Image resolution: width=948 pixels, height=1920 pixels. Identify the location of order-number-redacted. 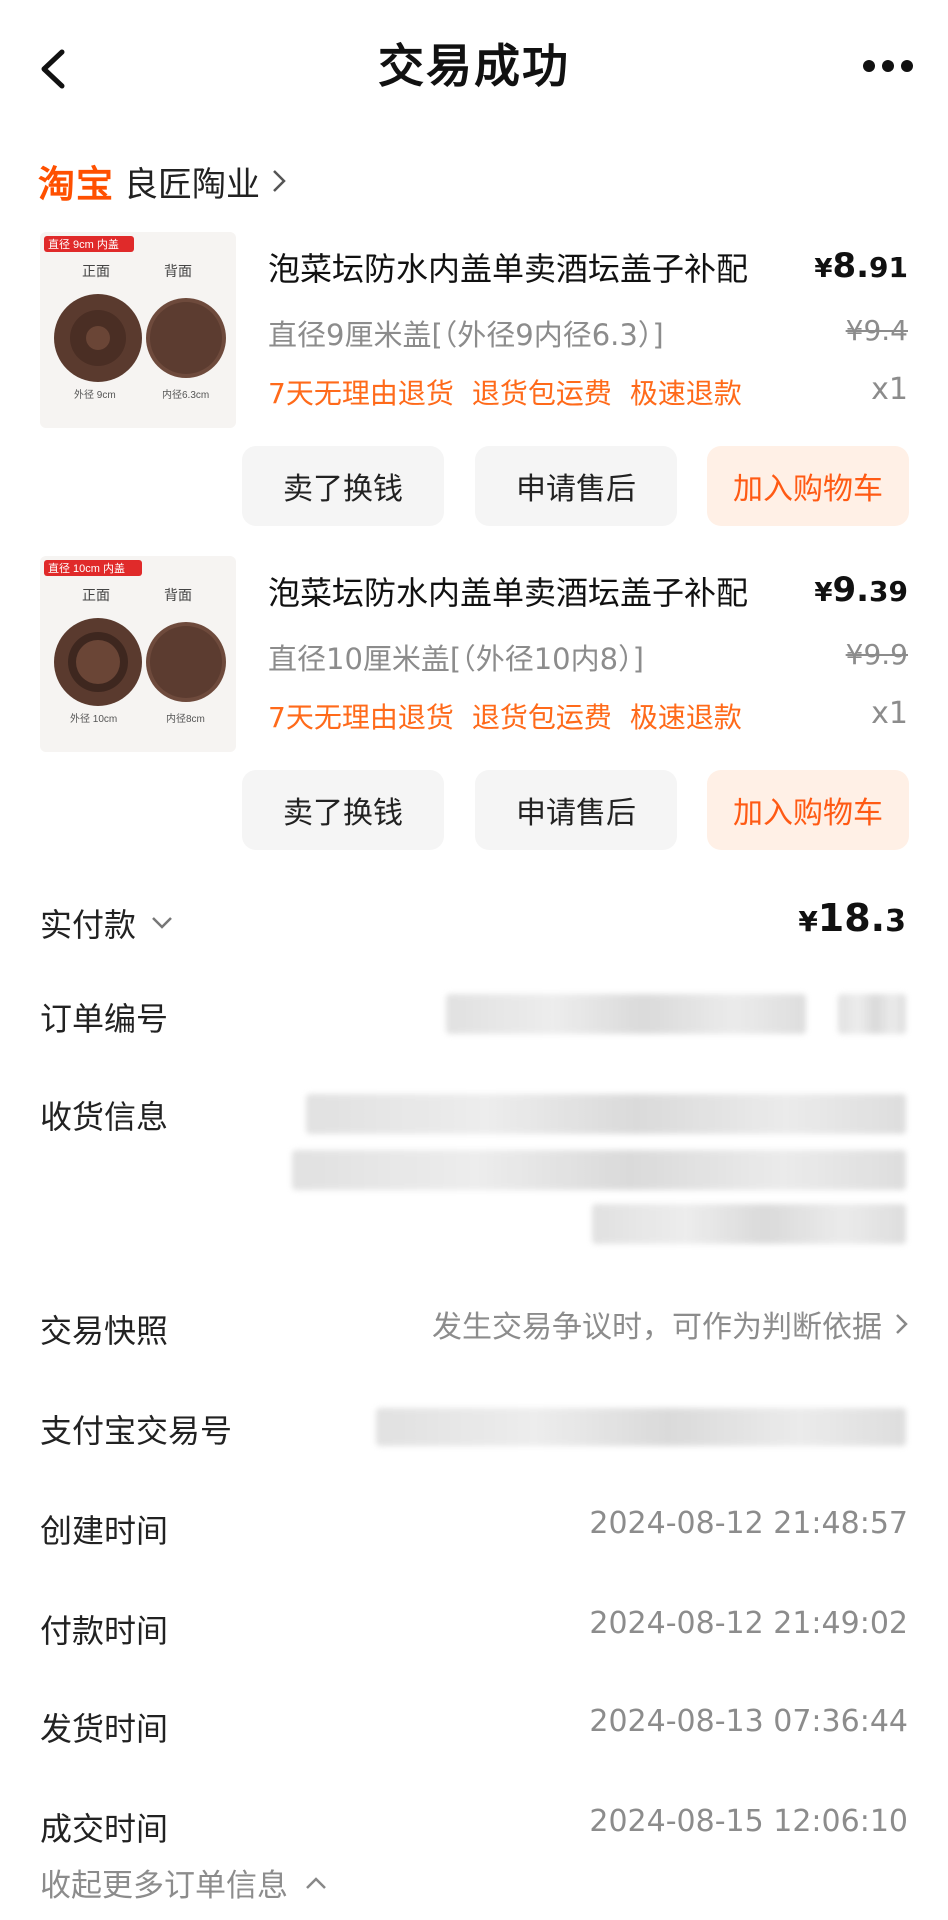
(626, 1014).